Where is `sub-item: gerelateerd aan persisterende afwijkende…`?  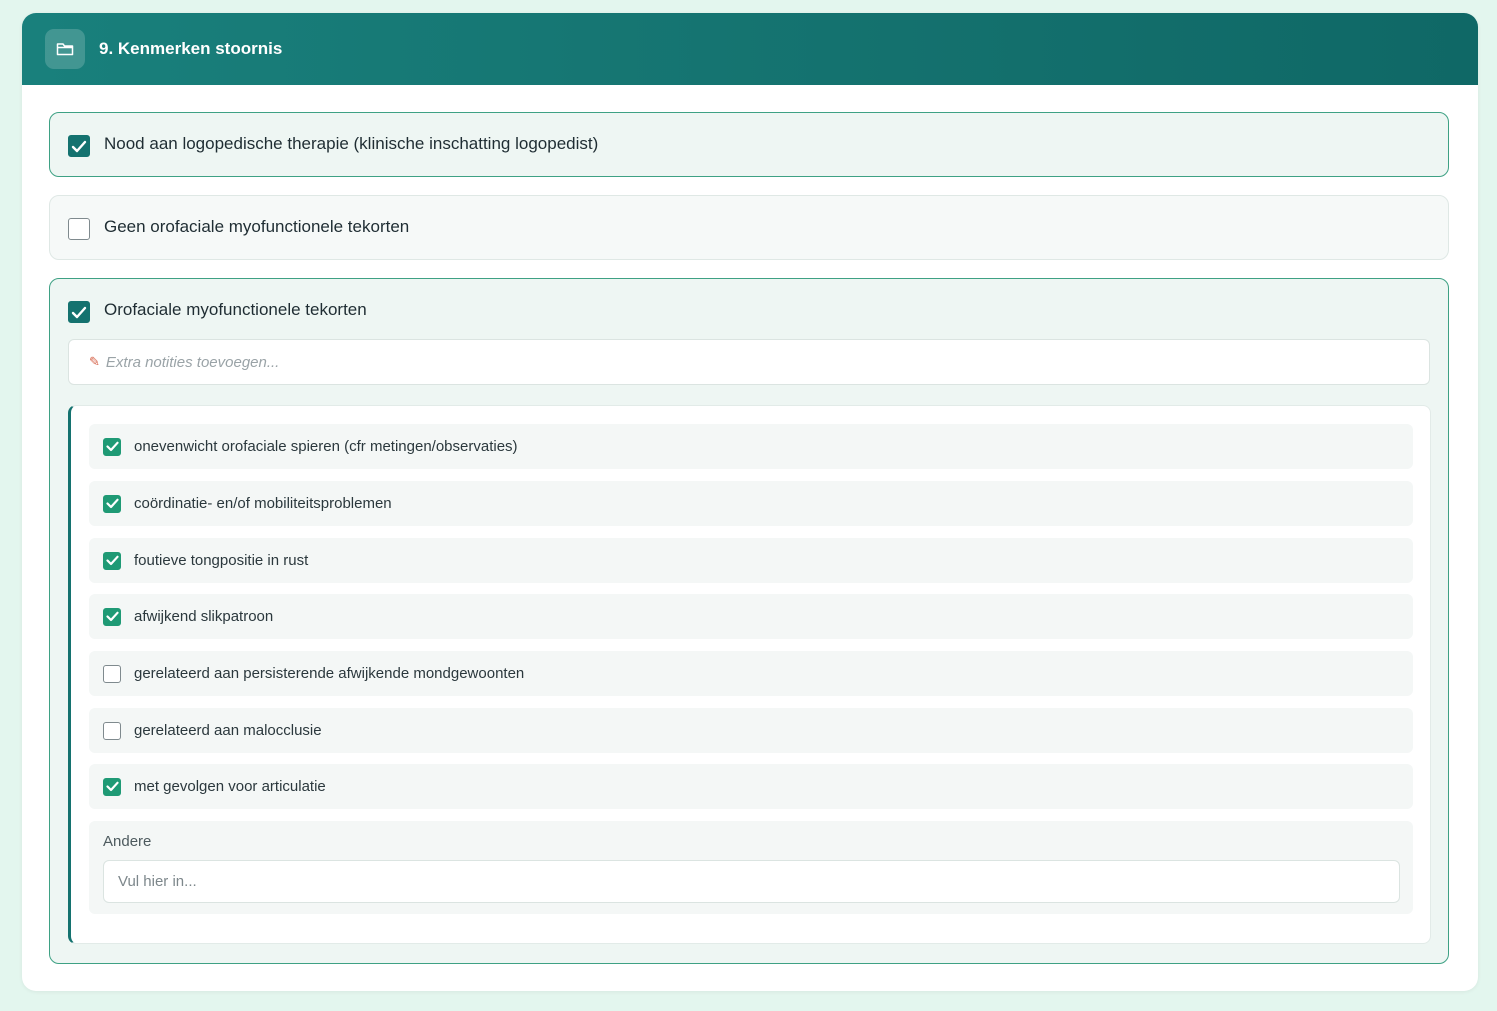 sub-item: gerelateerd aan persisterende afwijkende… is located at coordinates (751, 673).